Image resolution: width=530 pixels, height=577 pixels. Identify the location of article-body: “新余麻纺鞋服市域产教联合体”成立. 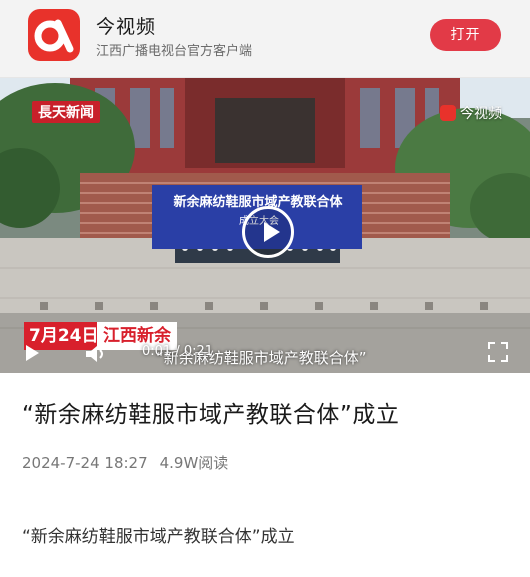
(158, 537).